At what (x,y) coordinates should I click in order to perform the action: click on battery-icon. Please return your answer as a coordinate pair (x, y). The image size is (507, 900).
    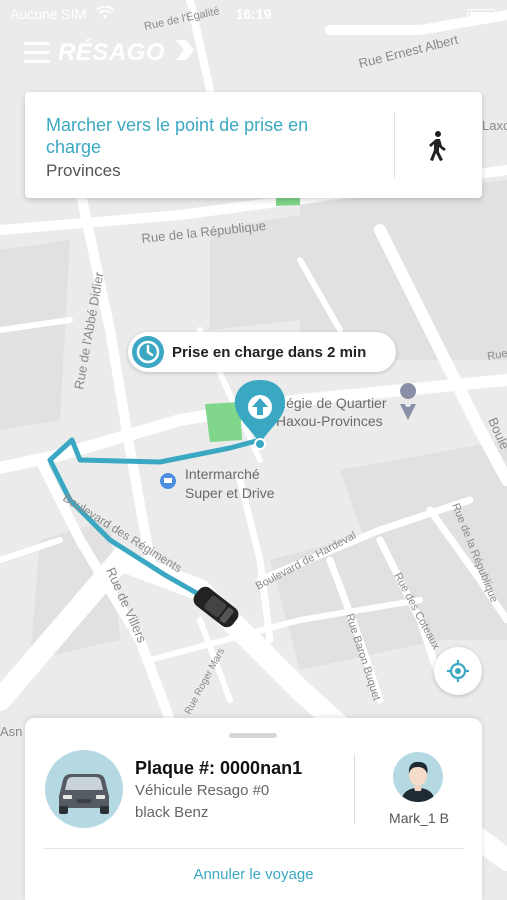
    Looking at the image, I should click on (482, 15).